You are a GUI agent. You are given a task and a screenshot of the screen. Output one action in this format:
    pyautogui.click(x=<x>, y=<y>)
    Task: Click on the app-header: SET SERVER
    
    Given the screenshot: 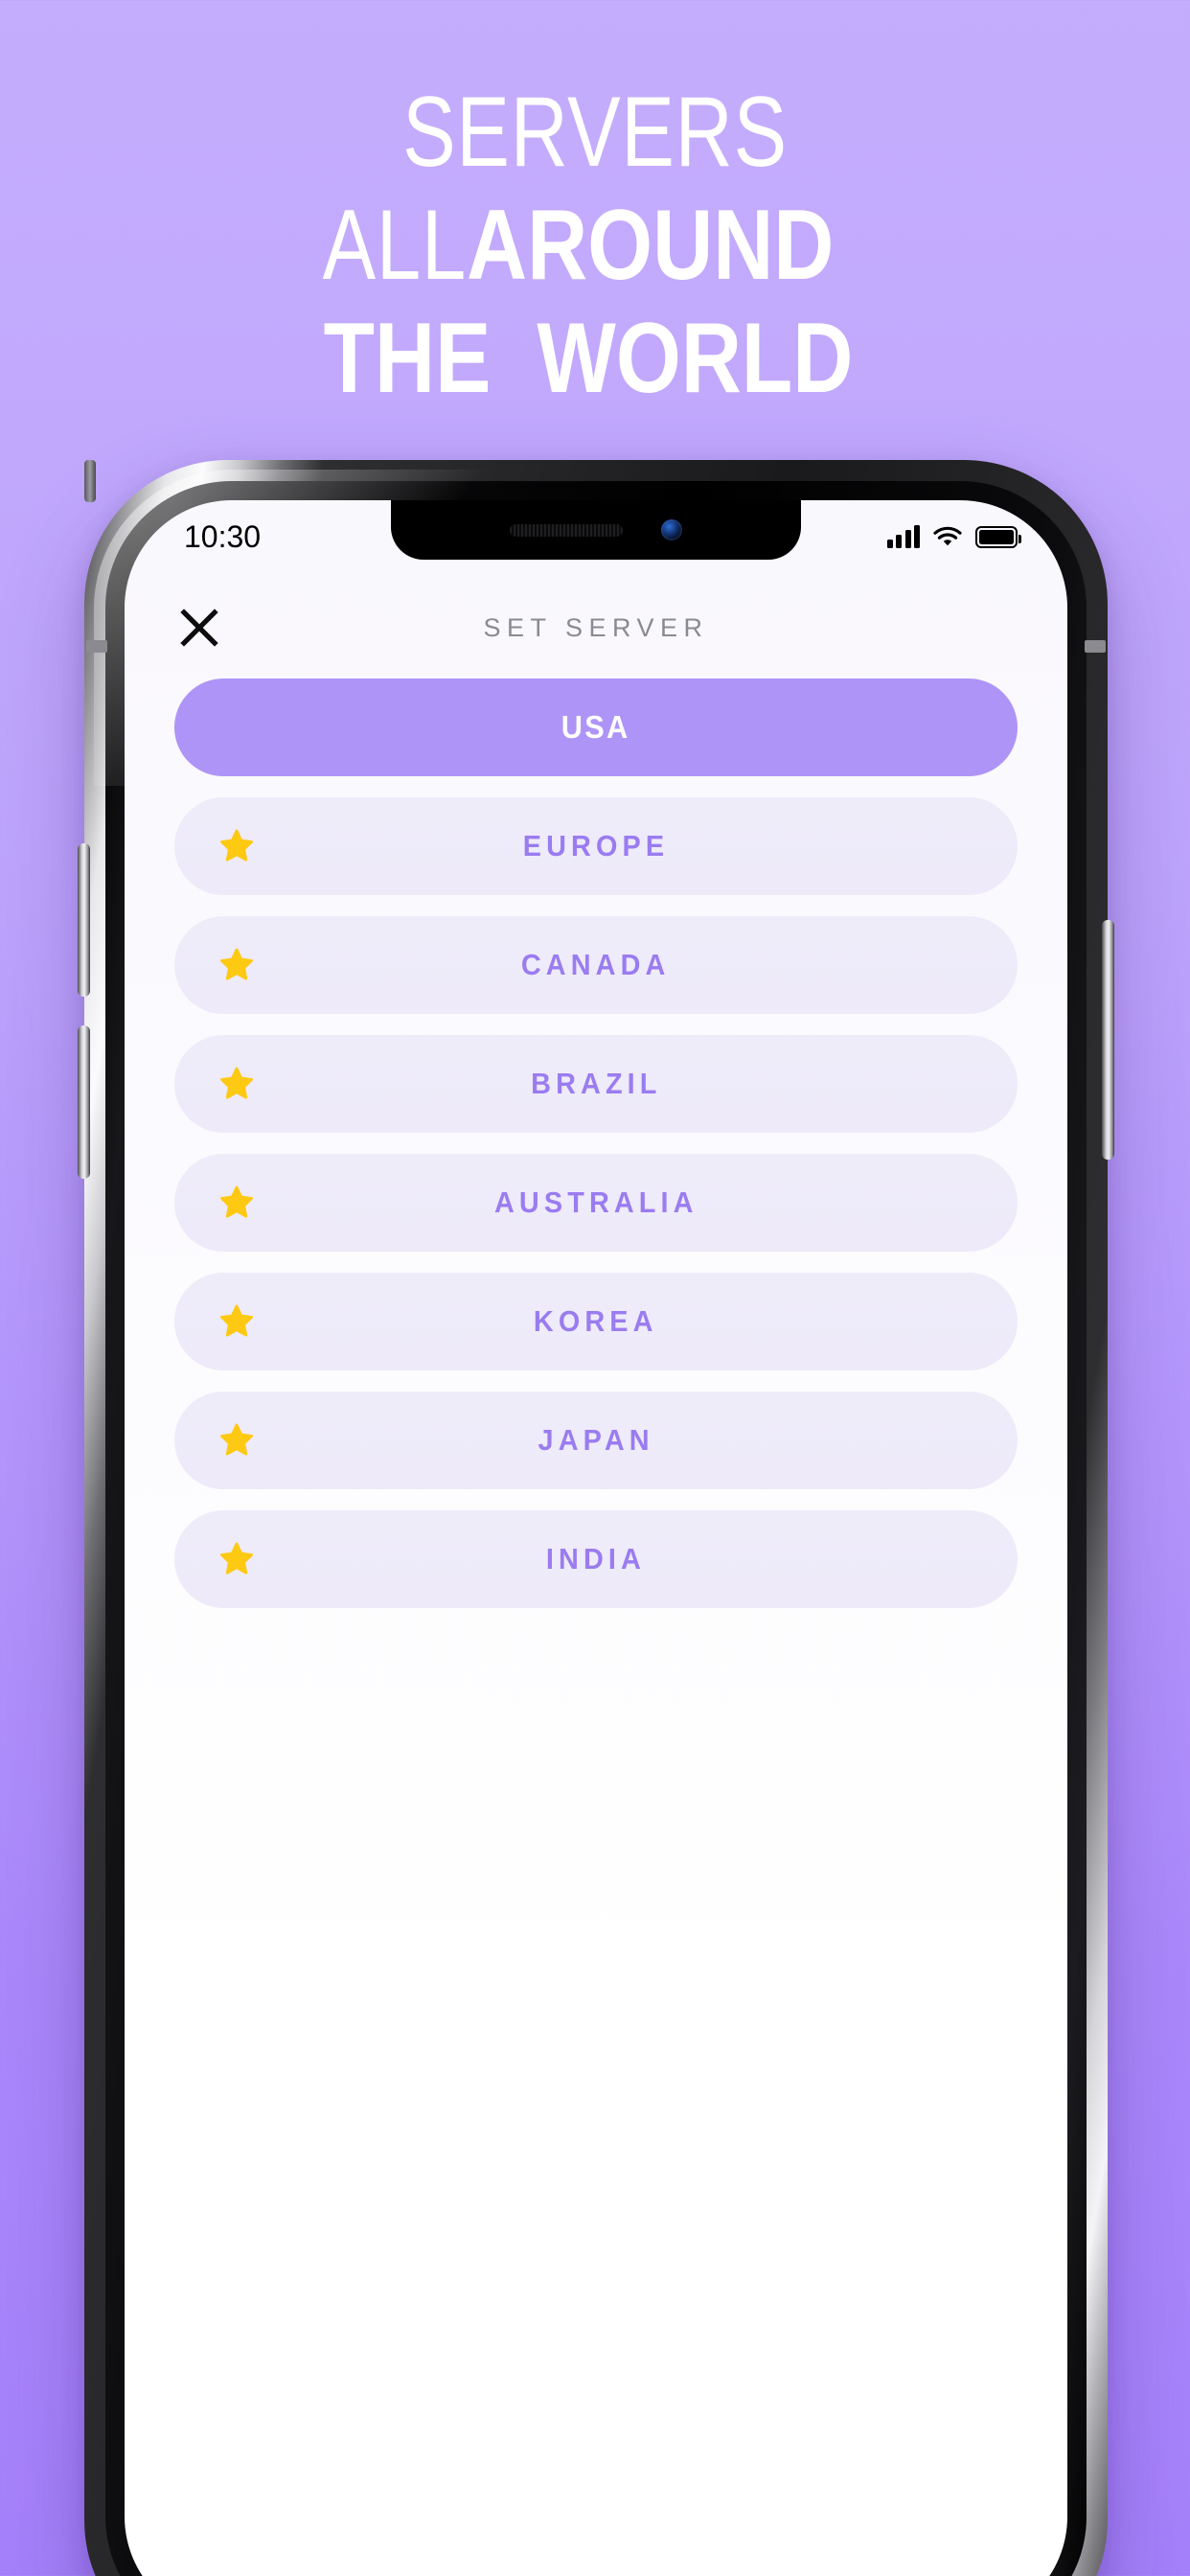 What is the action you would take?
    pyautogui.click(x=596, y=628)
    